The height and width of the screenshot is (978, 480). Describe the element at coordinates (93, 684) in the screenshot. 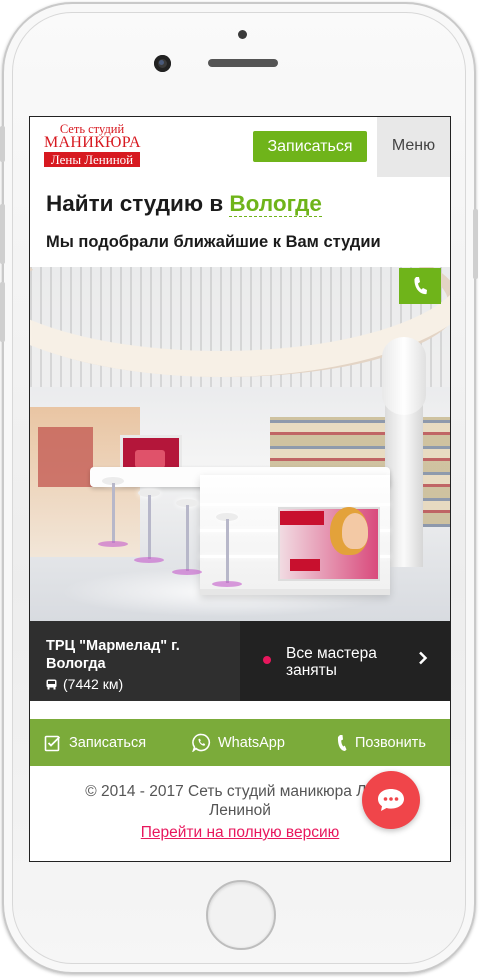

I see `distance-text: (7442 км)` at that location.